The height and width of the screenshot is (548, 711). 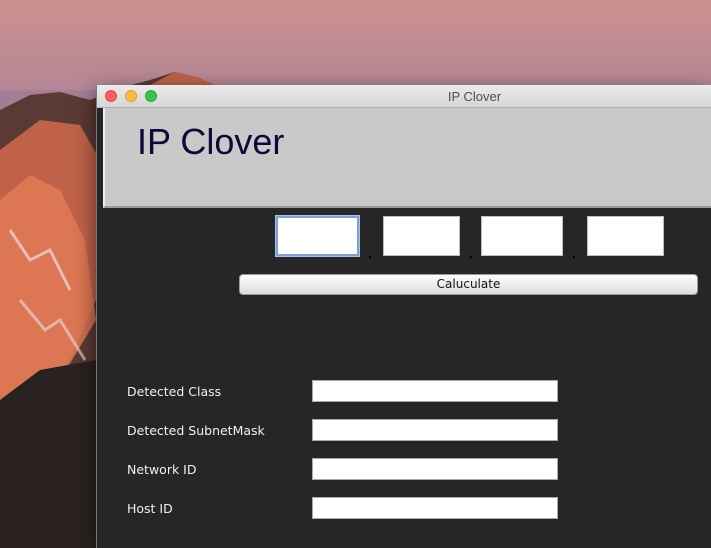 I want to click on detected-subnetmask-label: Detected SubnetMask, so click(x=196, y=430).